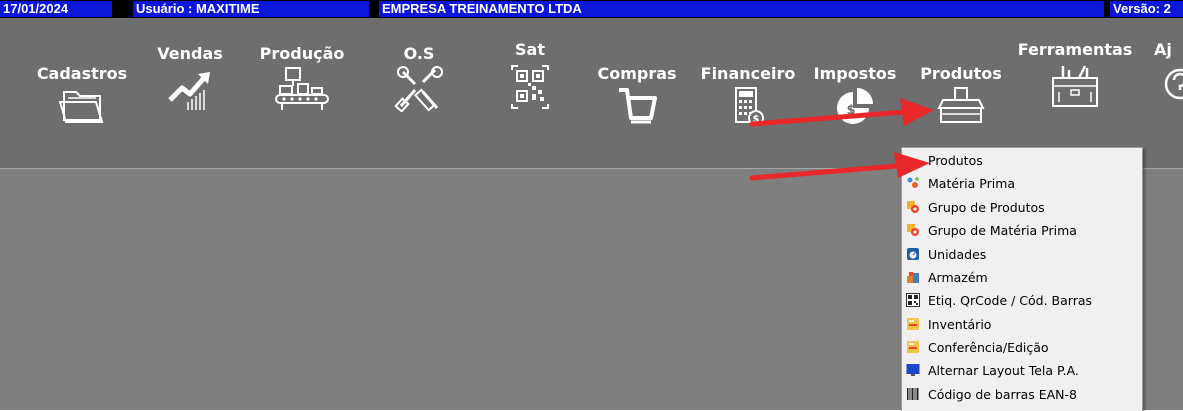 The height and width of the screenshot is (411, 1183). I want to click on check-edit-icon, so click(913, 347).